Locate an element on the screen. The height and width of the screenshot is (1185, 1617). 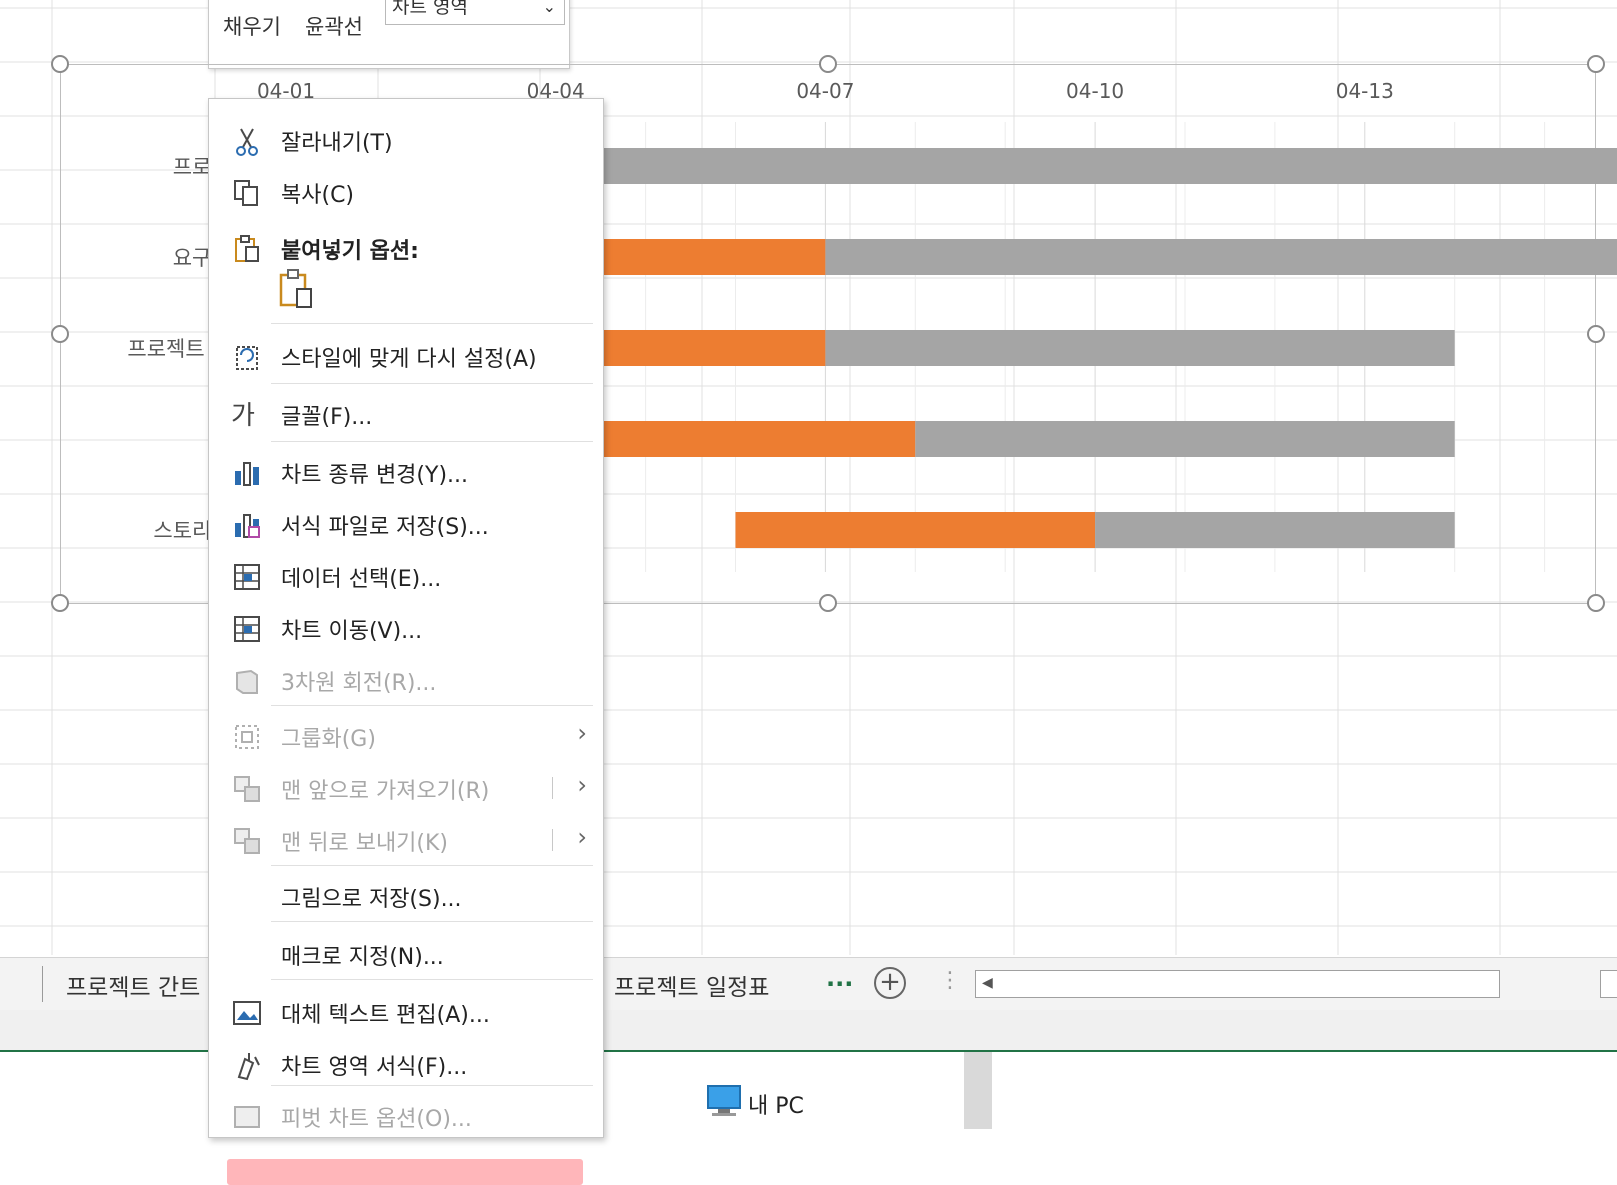
copy-icon is located at coordinates (247, 193).